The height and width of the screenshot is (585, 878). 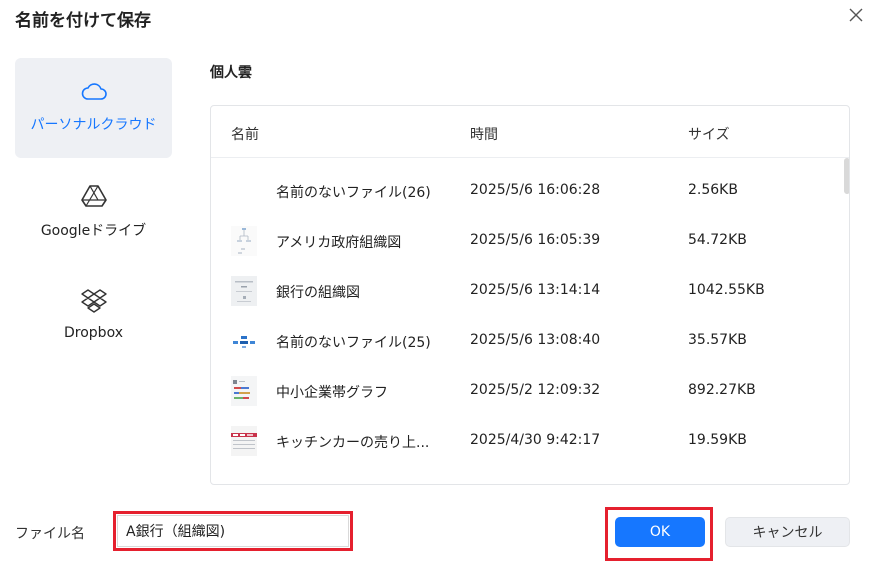 What do you see at coordinates (339, 243) in the screenshot?
I see `file-name: アメリカ政府組織図` at bounding box center [339, 243].